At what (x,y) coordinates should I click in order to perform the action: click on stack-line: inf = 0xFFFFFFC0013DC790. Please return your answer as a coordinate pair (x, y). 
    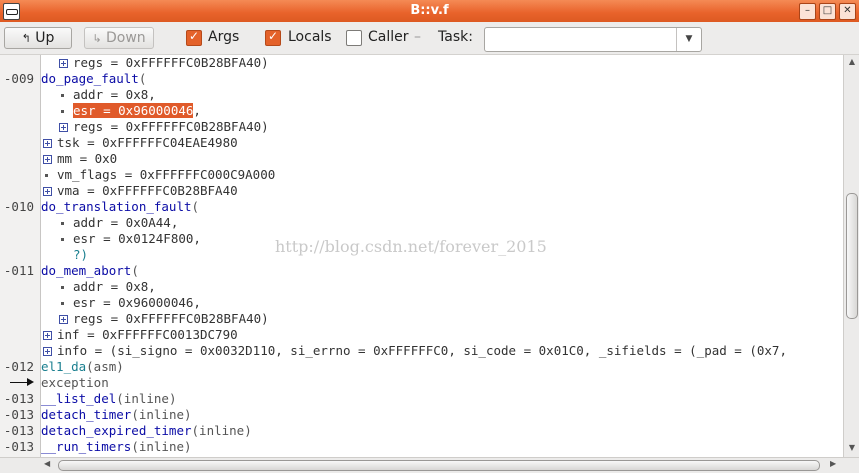
    Looking at the image, I should click on (421, 335).